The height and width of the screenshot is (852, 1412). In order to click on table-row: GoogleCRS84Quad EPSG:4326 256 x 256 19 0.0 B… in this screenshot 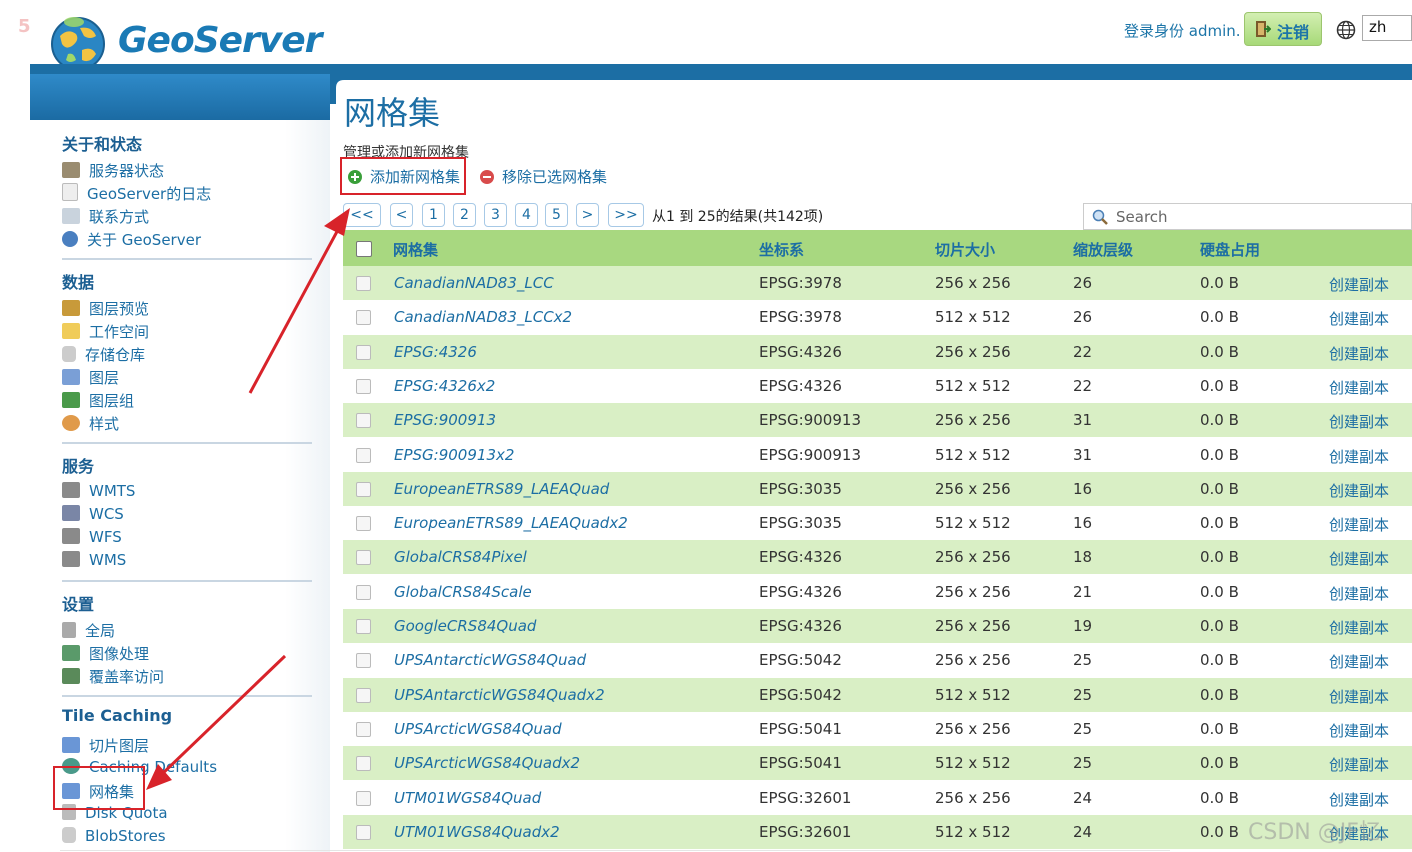, I will do `click(877, 626)`.